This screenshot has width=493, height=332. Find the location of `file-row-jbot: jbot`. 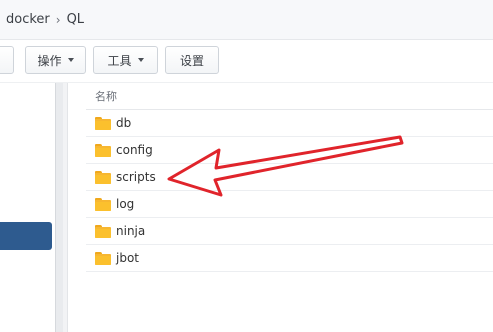

file-row-jbot: jbot is located at coordinates (289, 258).